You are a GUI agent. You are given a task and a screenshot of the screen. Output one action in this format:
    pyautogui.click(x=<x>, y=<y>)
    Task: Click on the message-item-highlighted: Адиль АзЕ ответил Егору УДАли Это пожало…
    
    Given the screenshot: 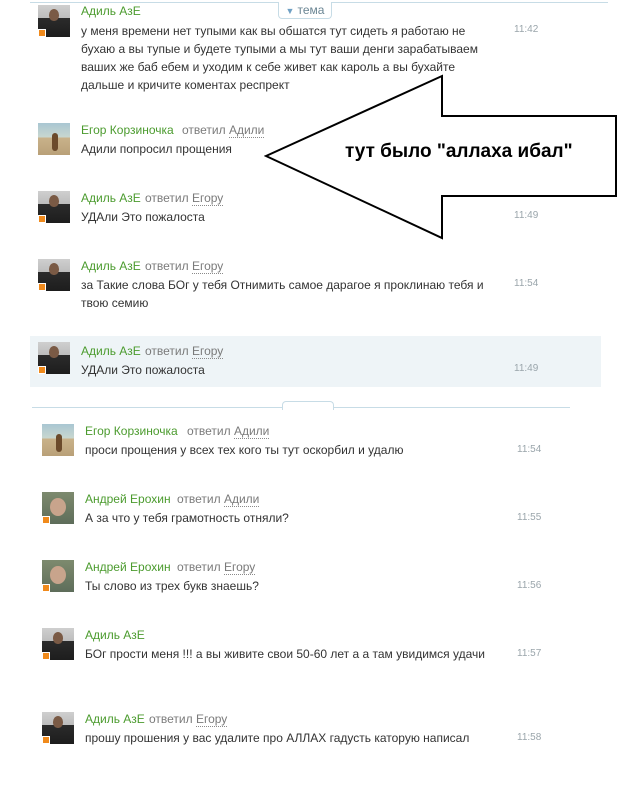 What is the action you would take?
    pyautogui.click(x=315, y=361)
    